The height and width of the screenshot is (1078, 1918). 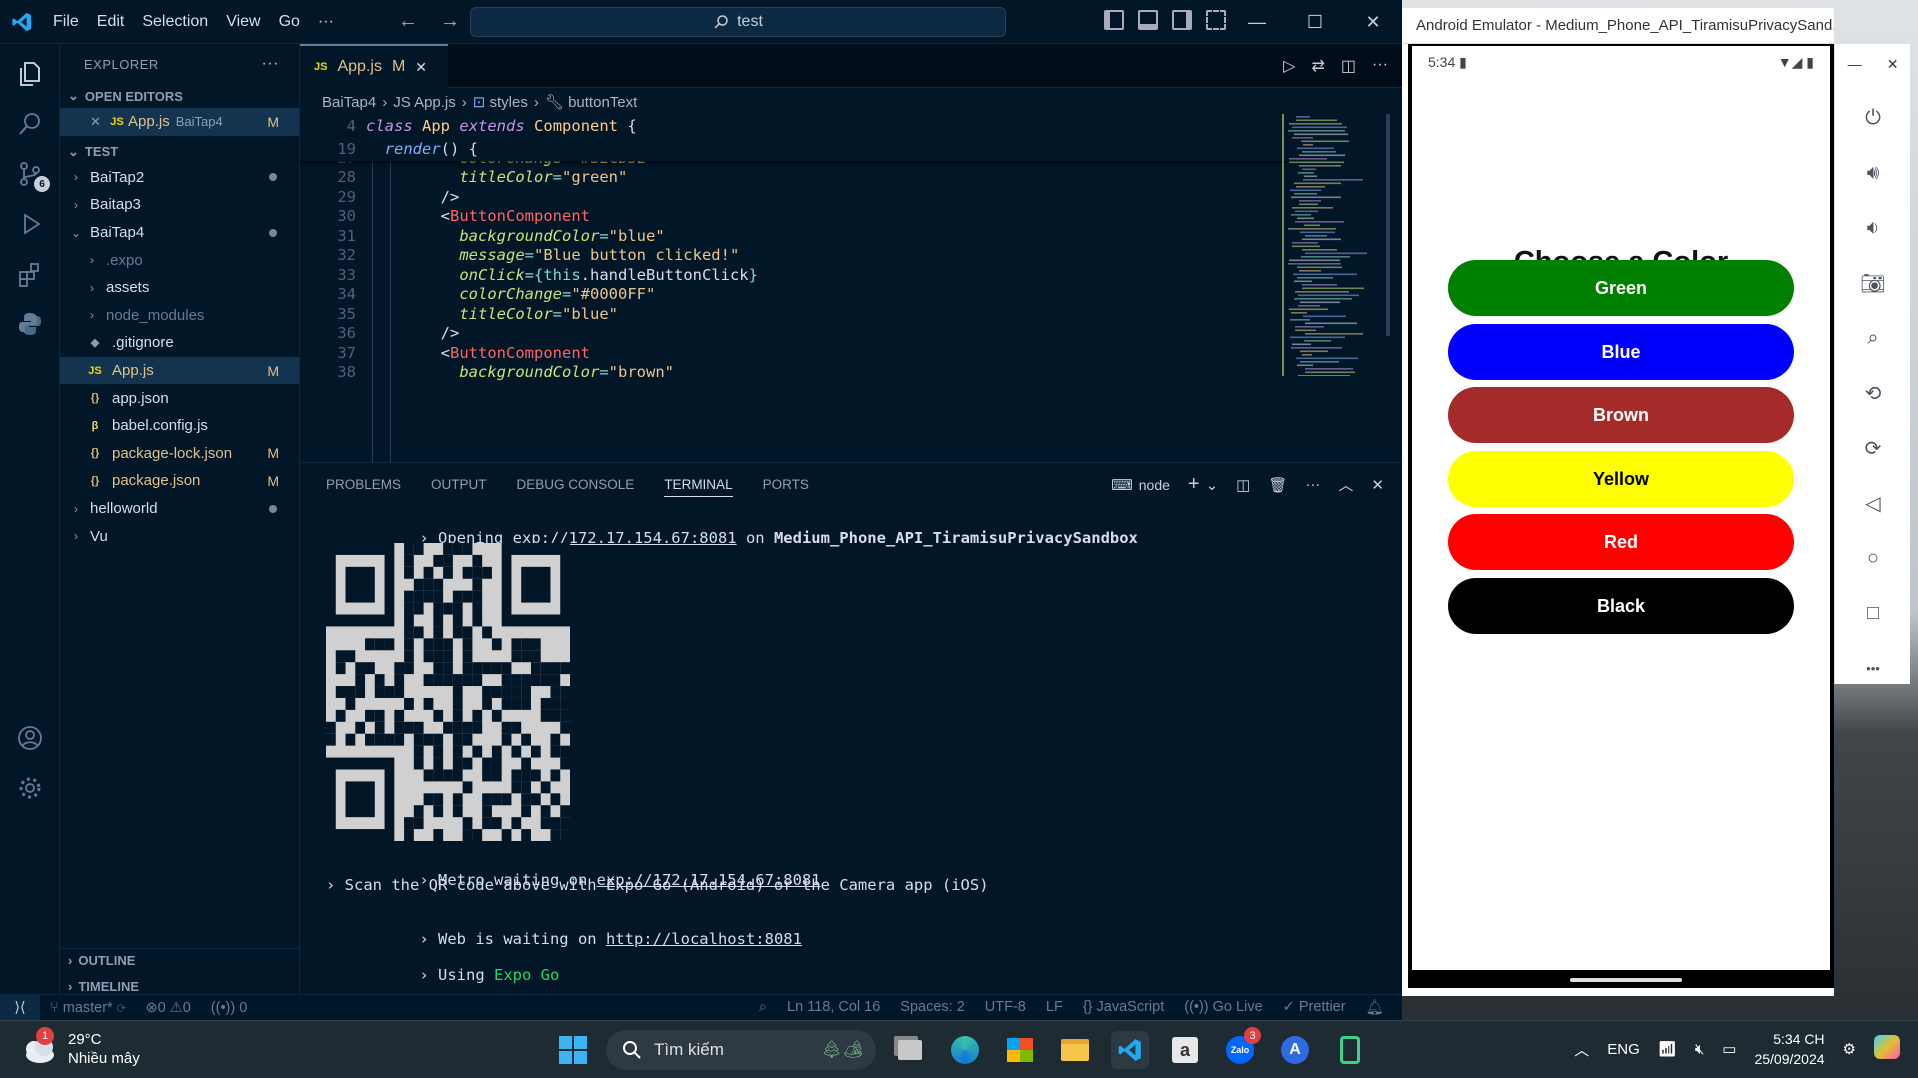 What do you see at coordinates (326, 22) in the screenshot?
I see `menu-more: ···` at bounding box center [326, 22].